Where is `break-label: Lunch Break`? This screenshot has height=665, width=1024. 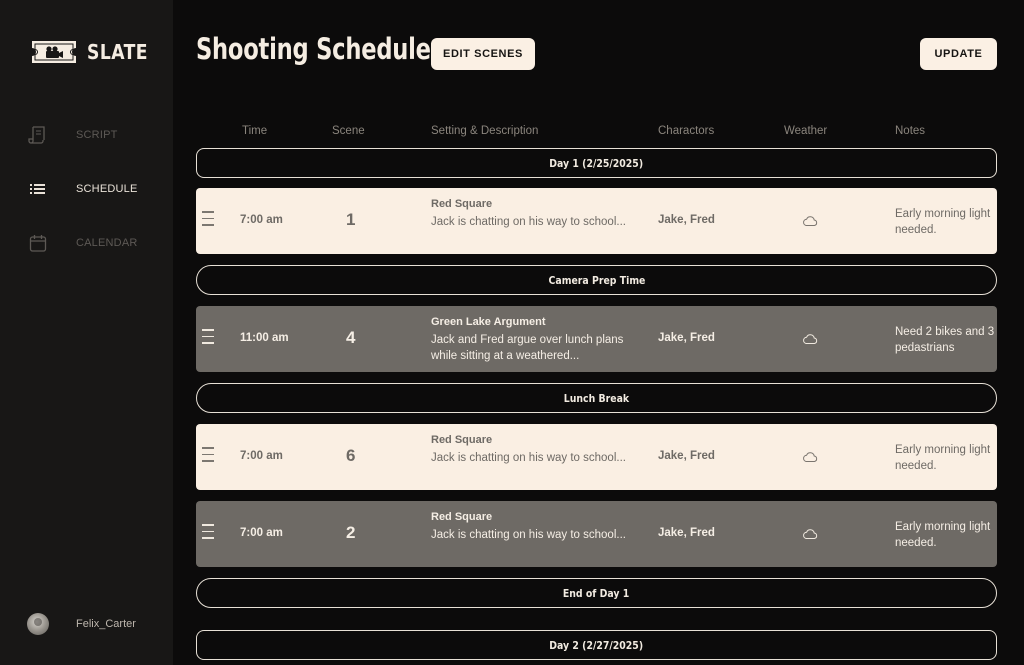
break-label: Lunch Break is located at coordinates (596, 398).